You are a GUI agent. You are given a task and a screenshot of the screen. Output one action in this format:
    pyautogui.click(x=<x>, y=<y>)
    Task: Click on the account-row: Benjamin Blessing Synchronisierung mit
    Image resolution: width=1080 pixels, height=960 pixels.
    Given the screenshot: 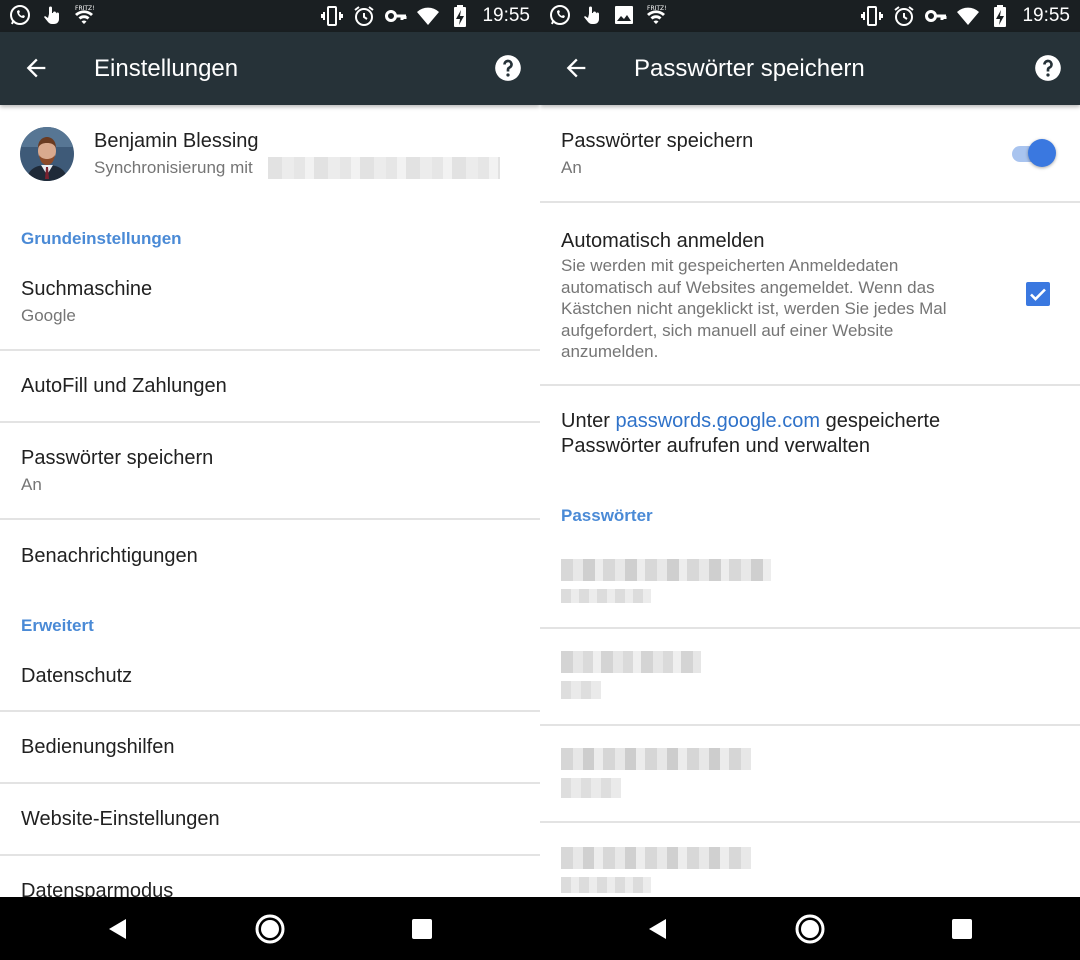 What is the action you would take?
    pyautogui.click(x=270, y=152)
    